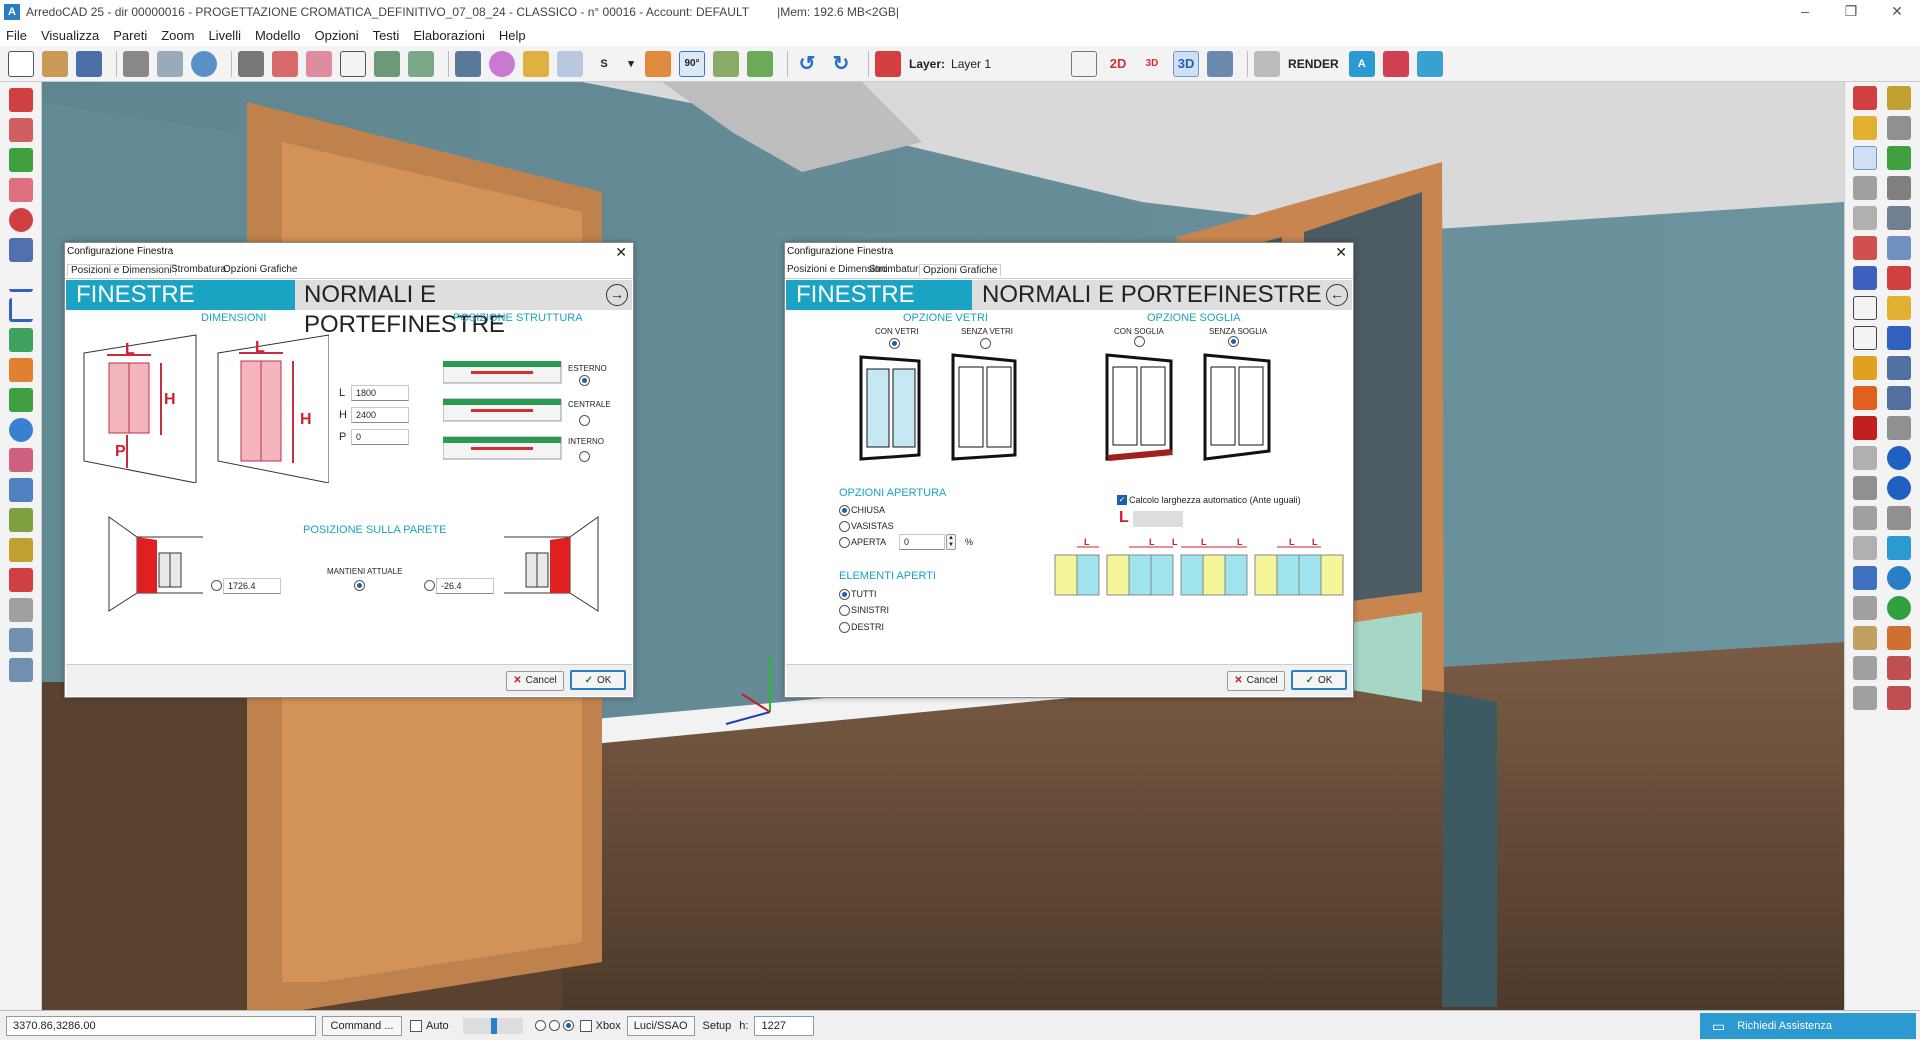  I want to click on auto-checkbox, so click(416, 1025).